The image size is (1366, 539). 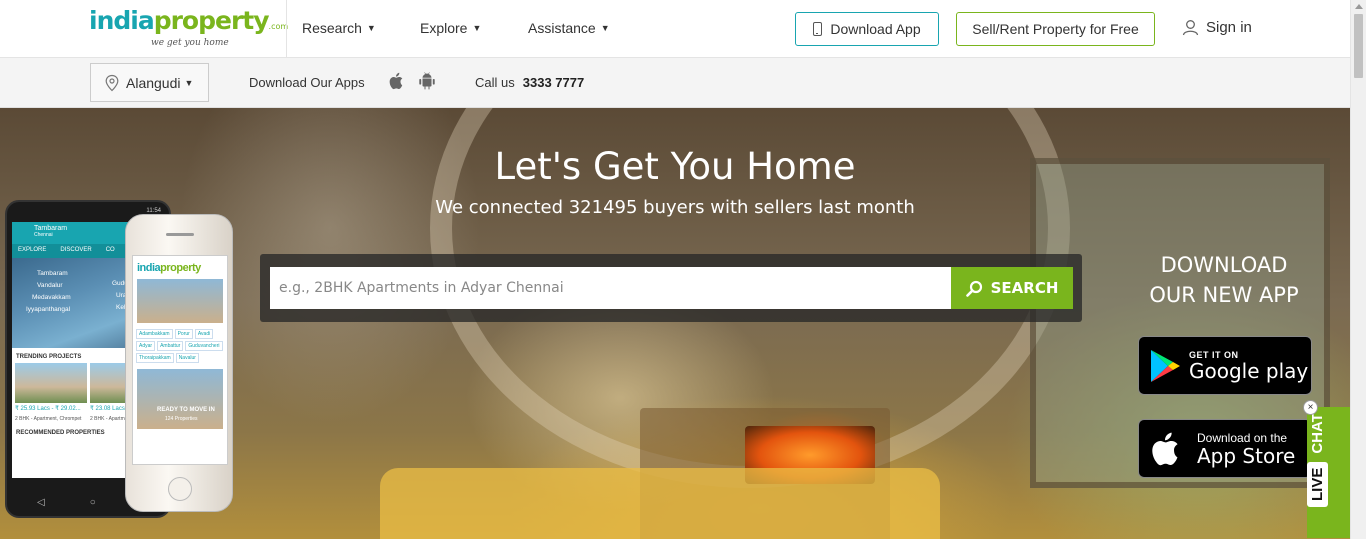 What do you see at coordinates (122, 20) in the screenshot?
I see `logo-india: india` at bounding box center [122, 20].